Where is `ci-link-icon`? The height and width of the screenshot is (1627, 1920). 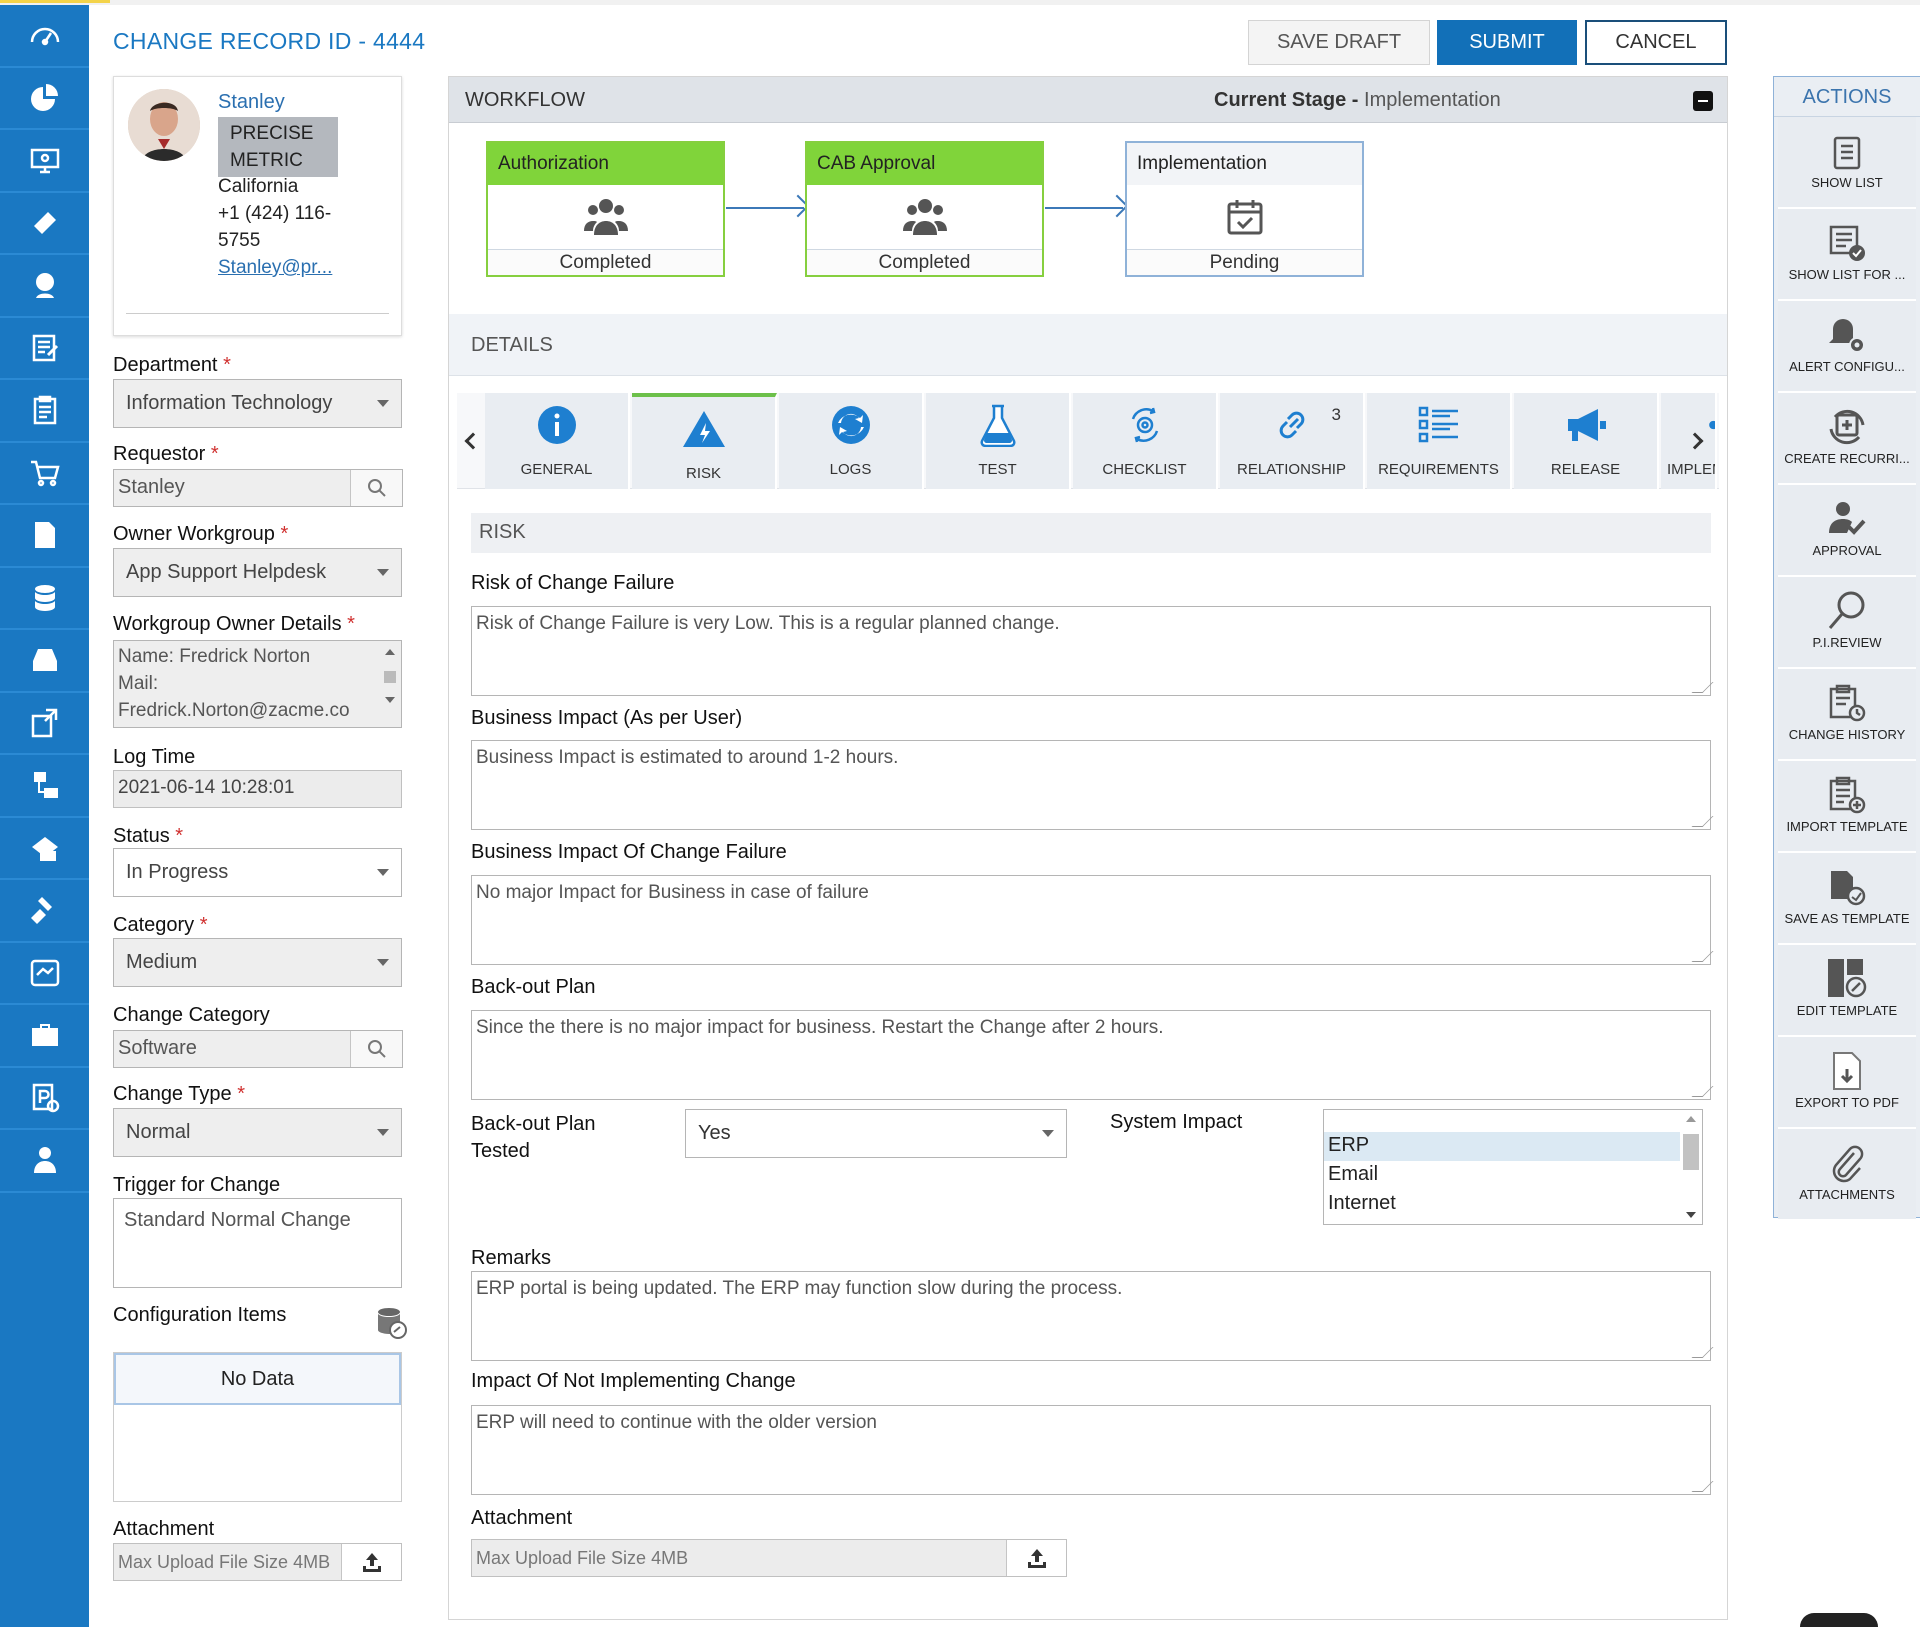
ci-link-icon is located at coordinates (391, 1325).